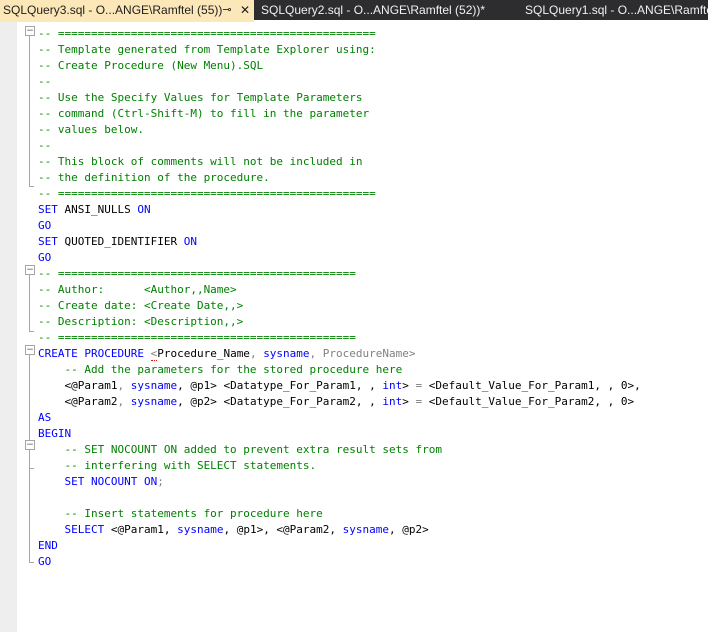 The image size is (708, 632). I want to click on identifier: <@Param1, so click(78, 385).